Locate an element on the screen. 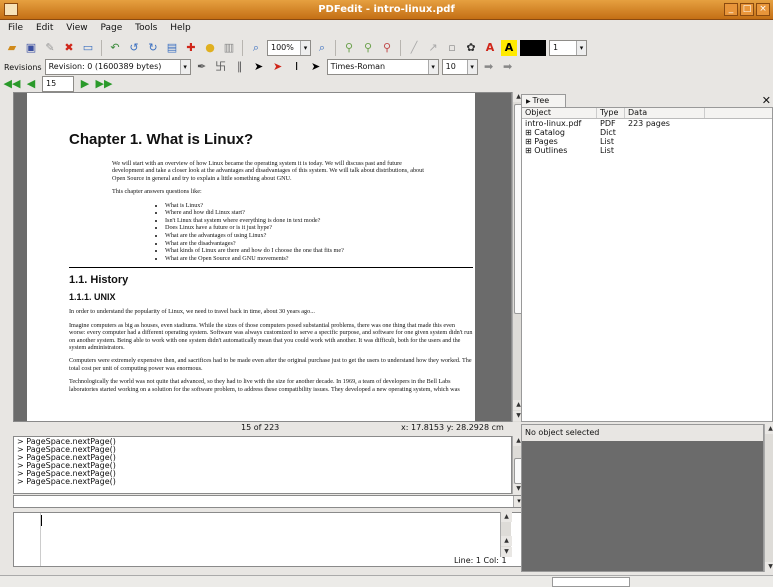 The height and width of the screenshot is (587, 773). title-bar: PDFedit - intro-linux.pdf _ □ × is located at coordinates (386, 10).